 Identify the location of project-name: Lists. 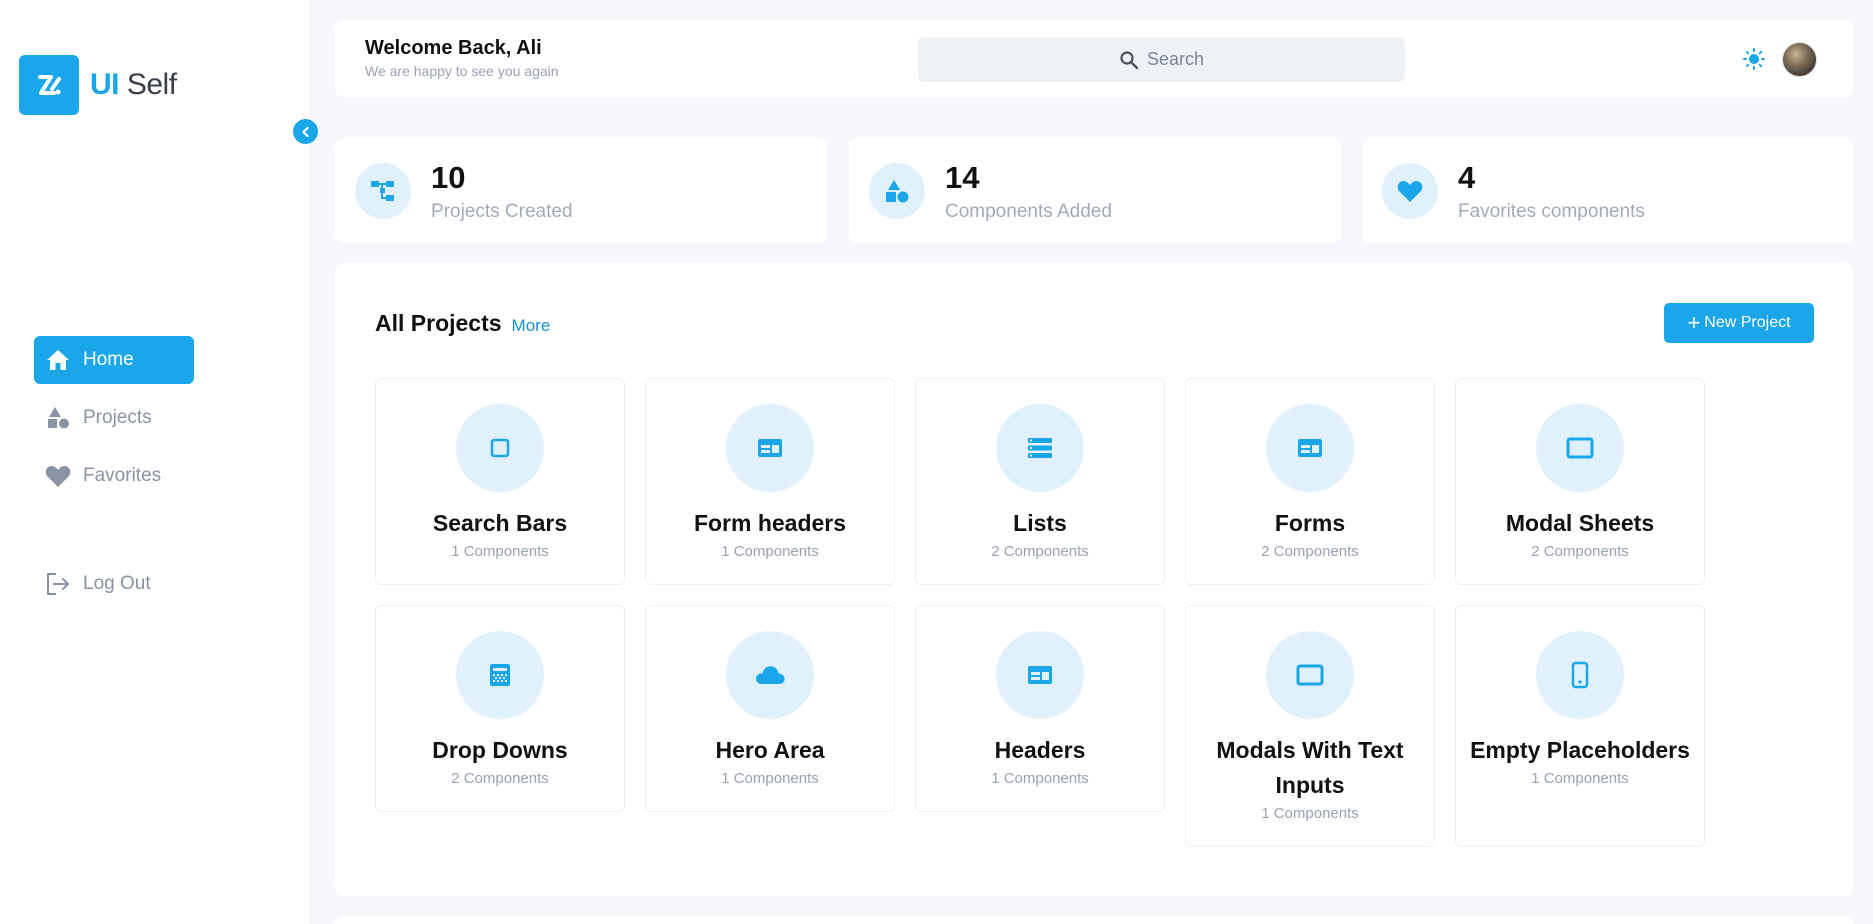
(1040, 523).